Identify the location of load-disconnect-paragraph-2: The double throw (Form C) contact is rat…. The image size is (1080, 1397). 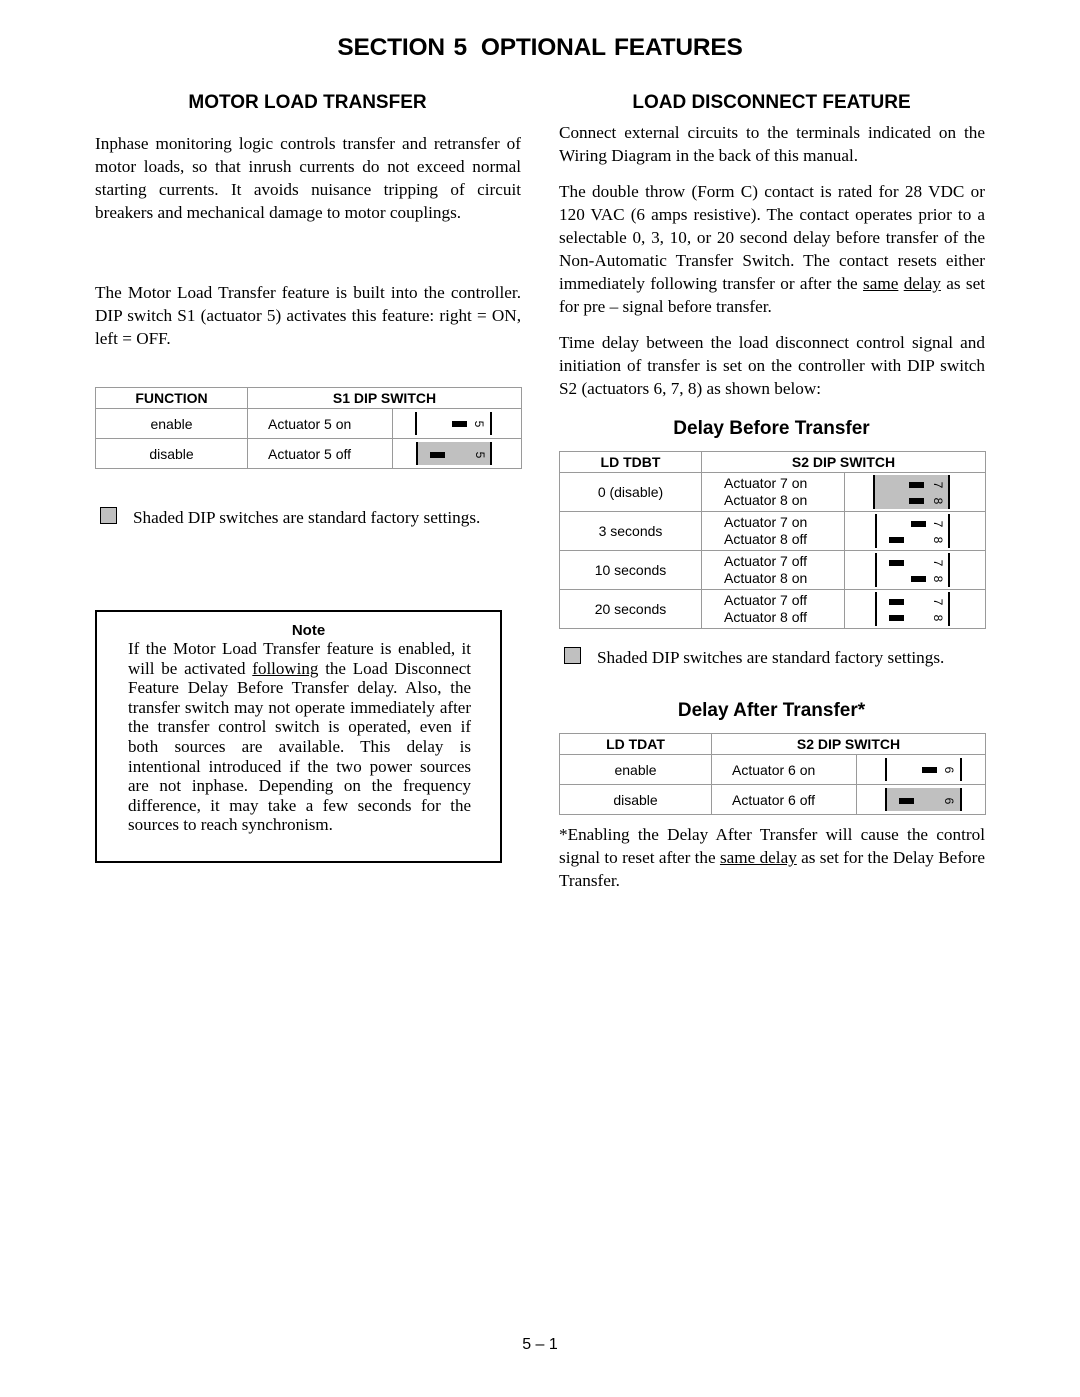
(772, 249).